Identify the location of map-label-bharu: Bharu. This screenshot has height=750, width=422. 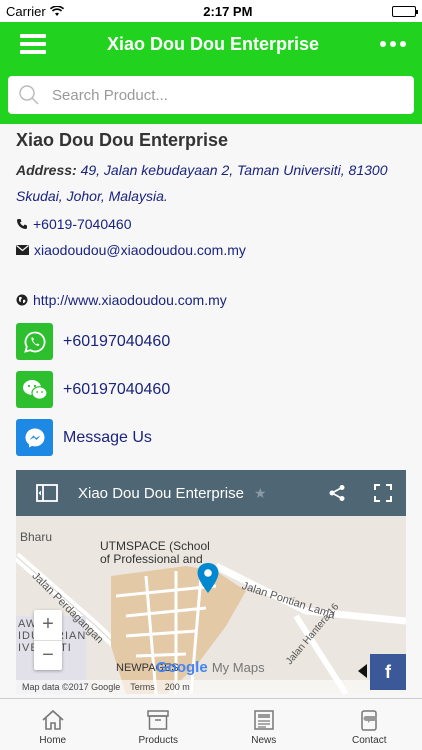
(36, 537).